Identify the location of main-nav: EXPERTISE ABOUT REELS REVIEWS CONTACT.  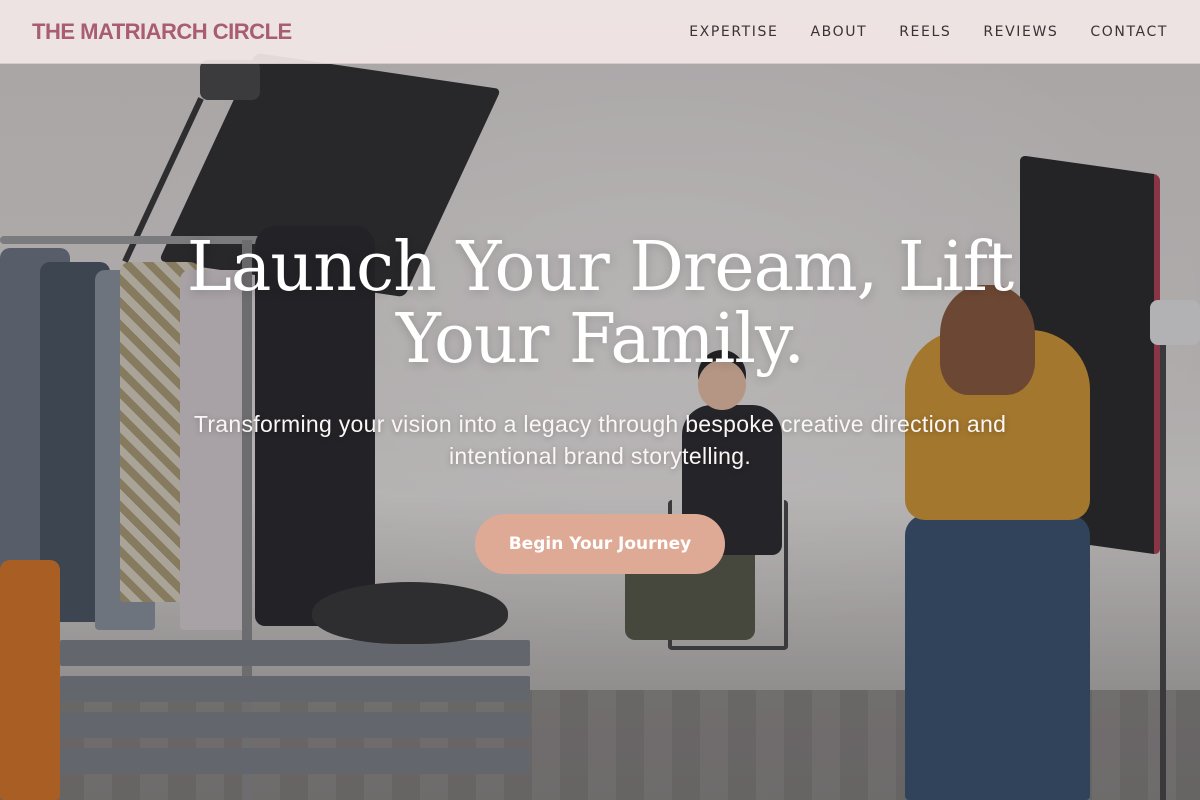
(912, 32).